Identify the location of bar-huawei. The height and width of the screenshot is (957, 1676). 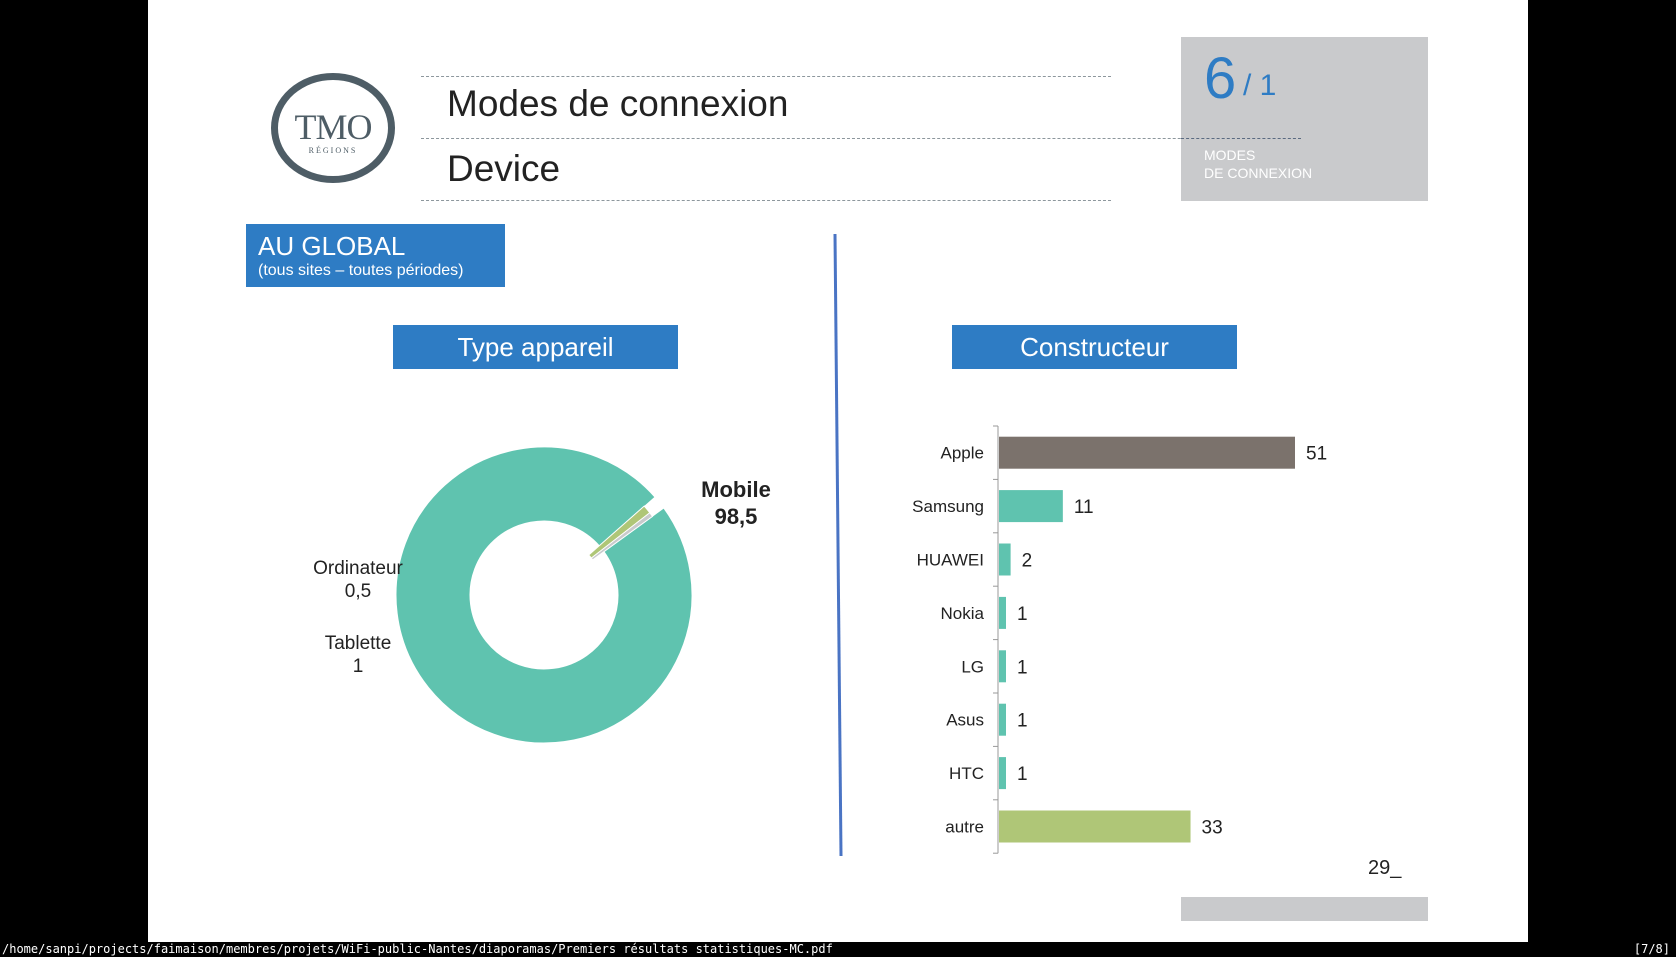
(1005, 559).